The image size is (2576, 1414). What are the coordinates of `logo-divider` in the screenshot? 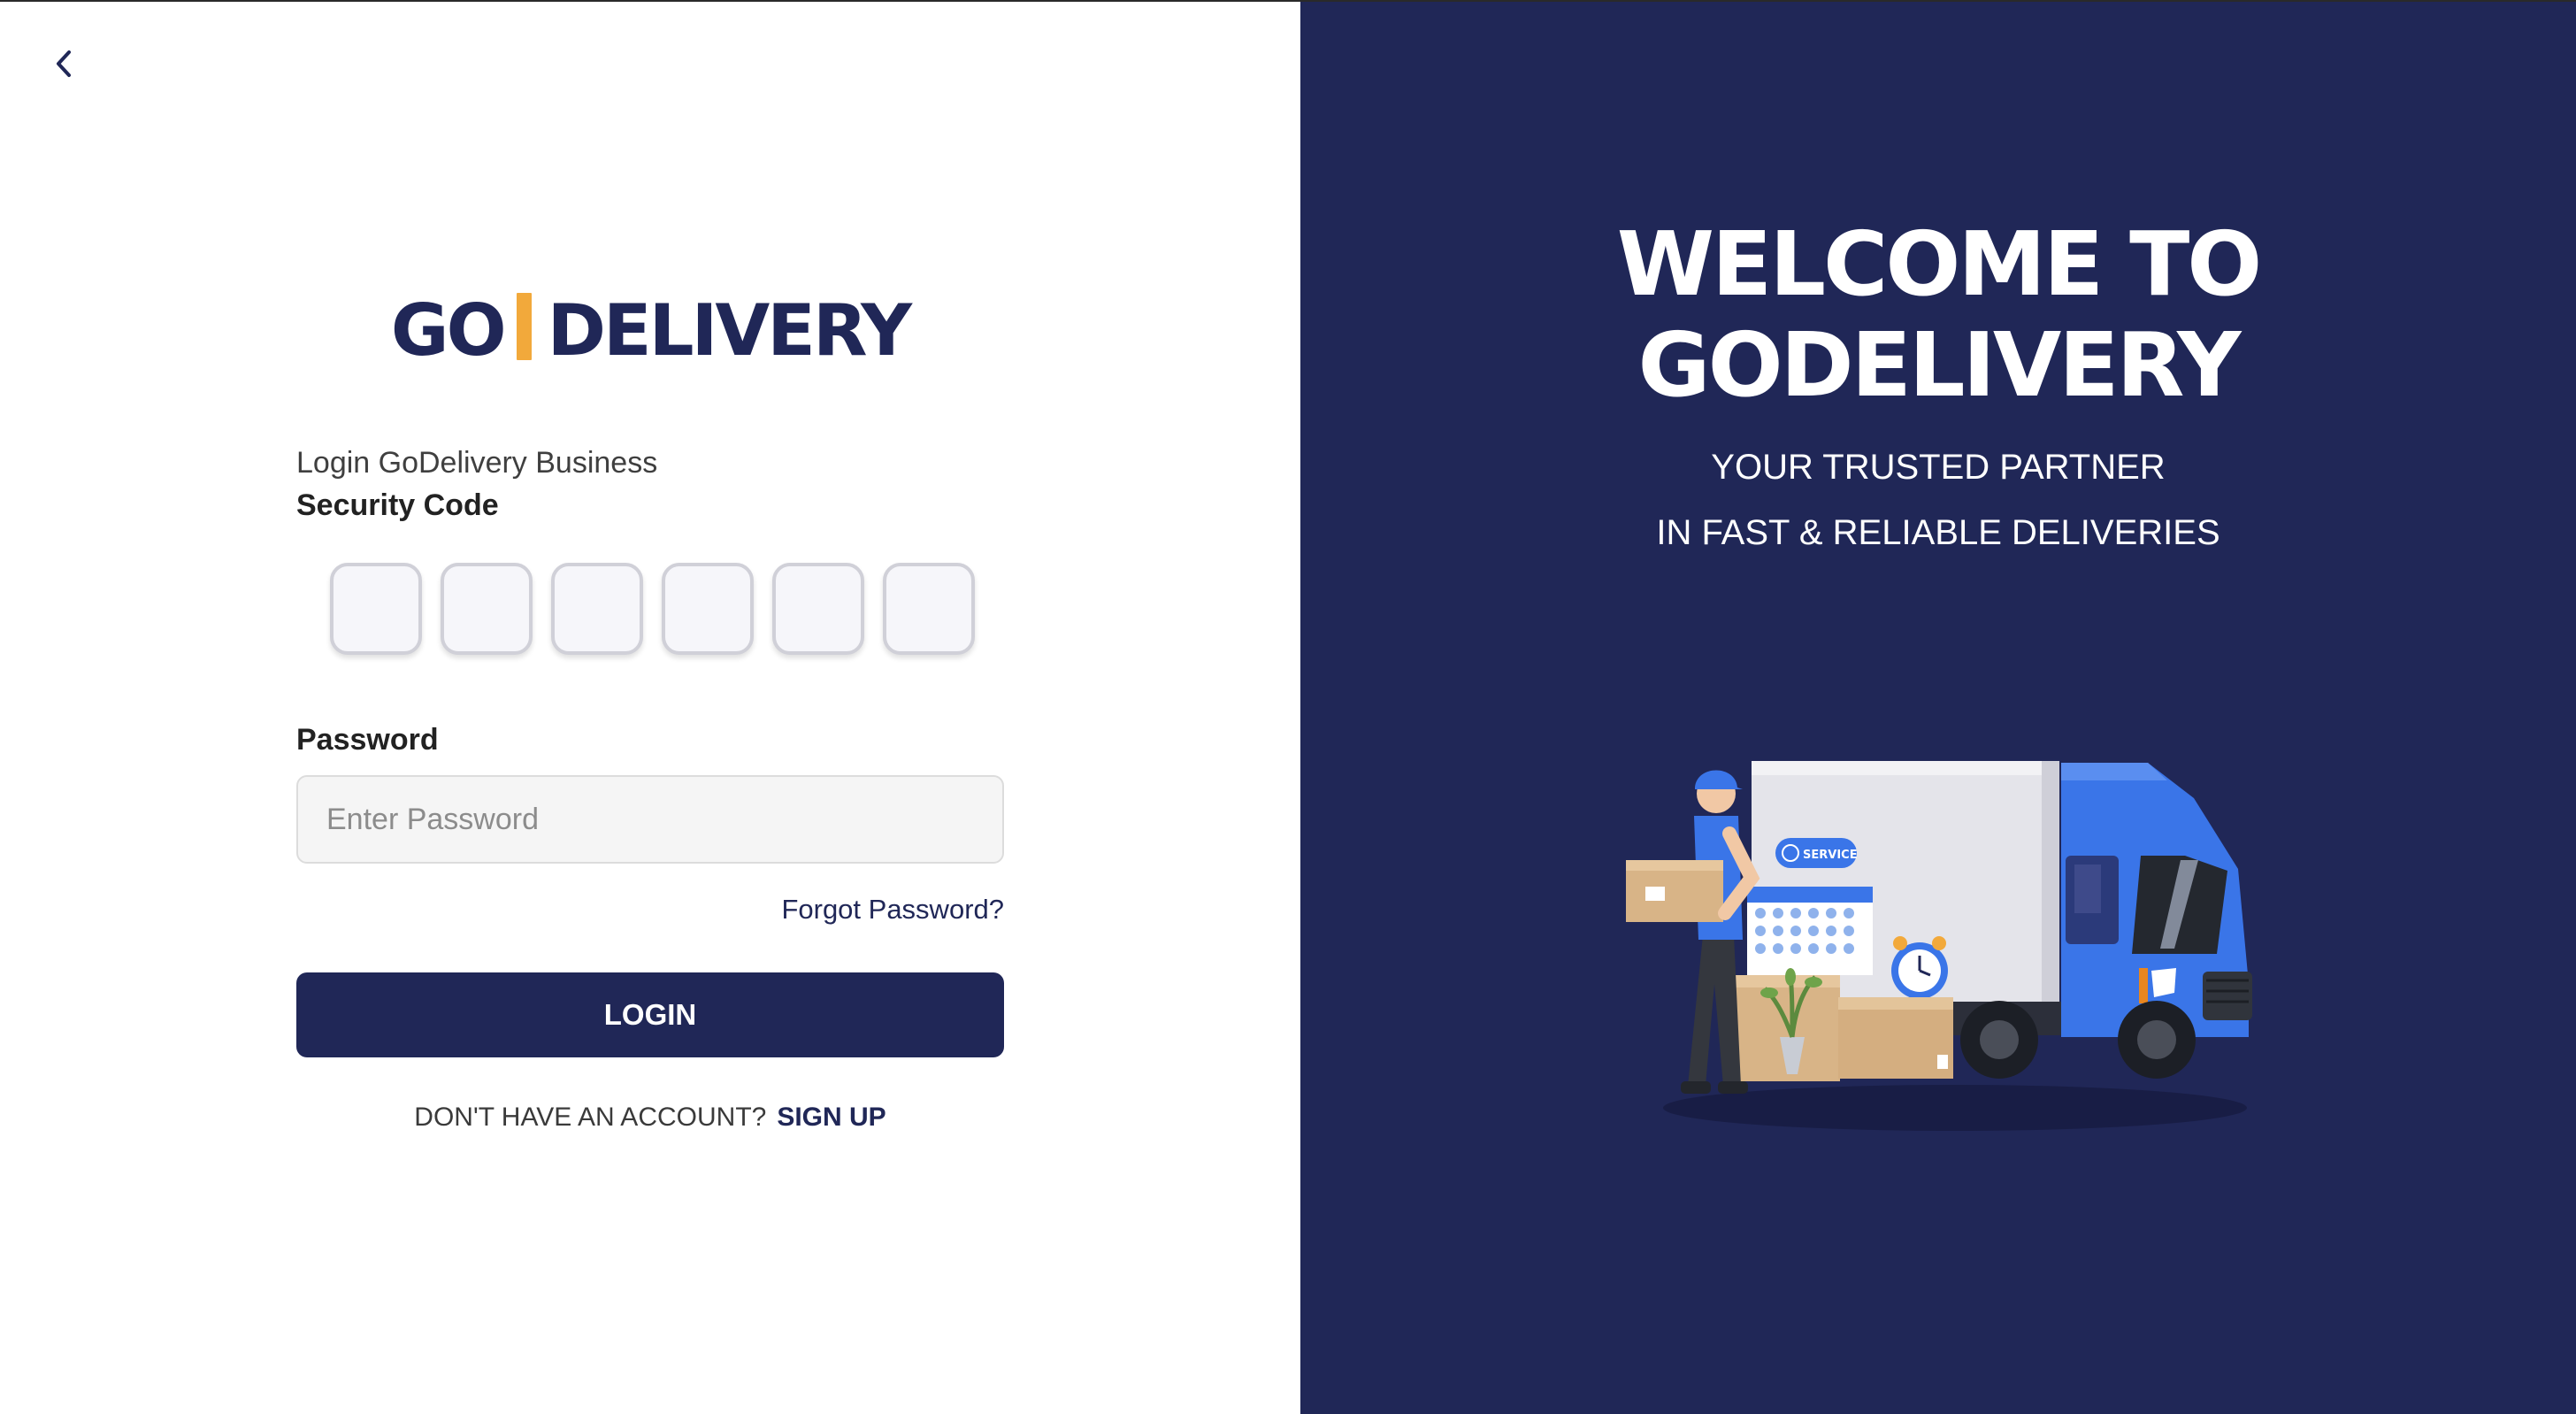 It's located at (524, 326).